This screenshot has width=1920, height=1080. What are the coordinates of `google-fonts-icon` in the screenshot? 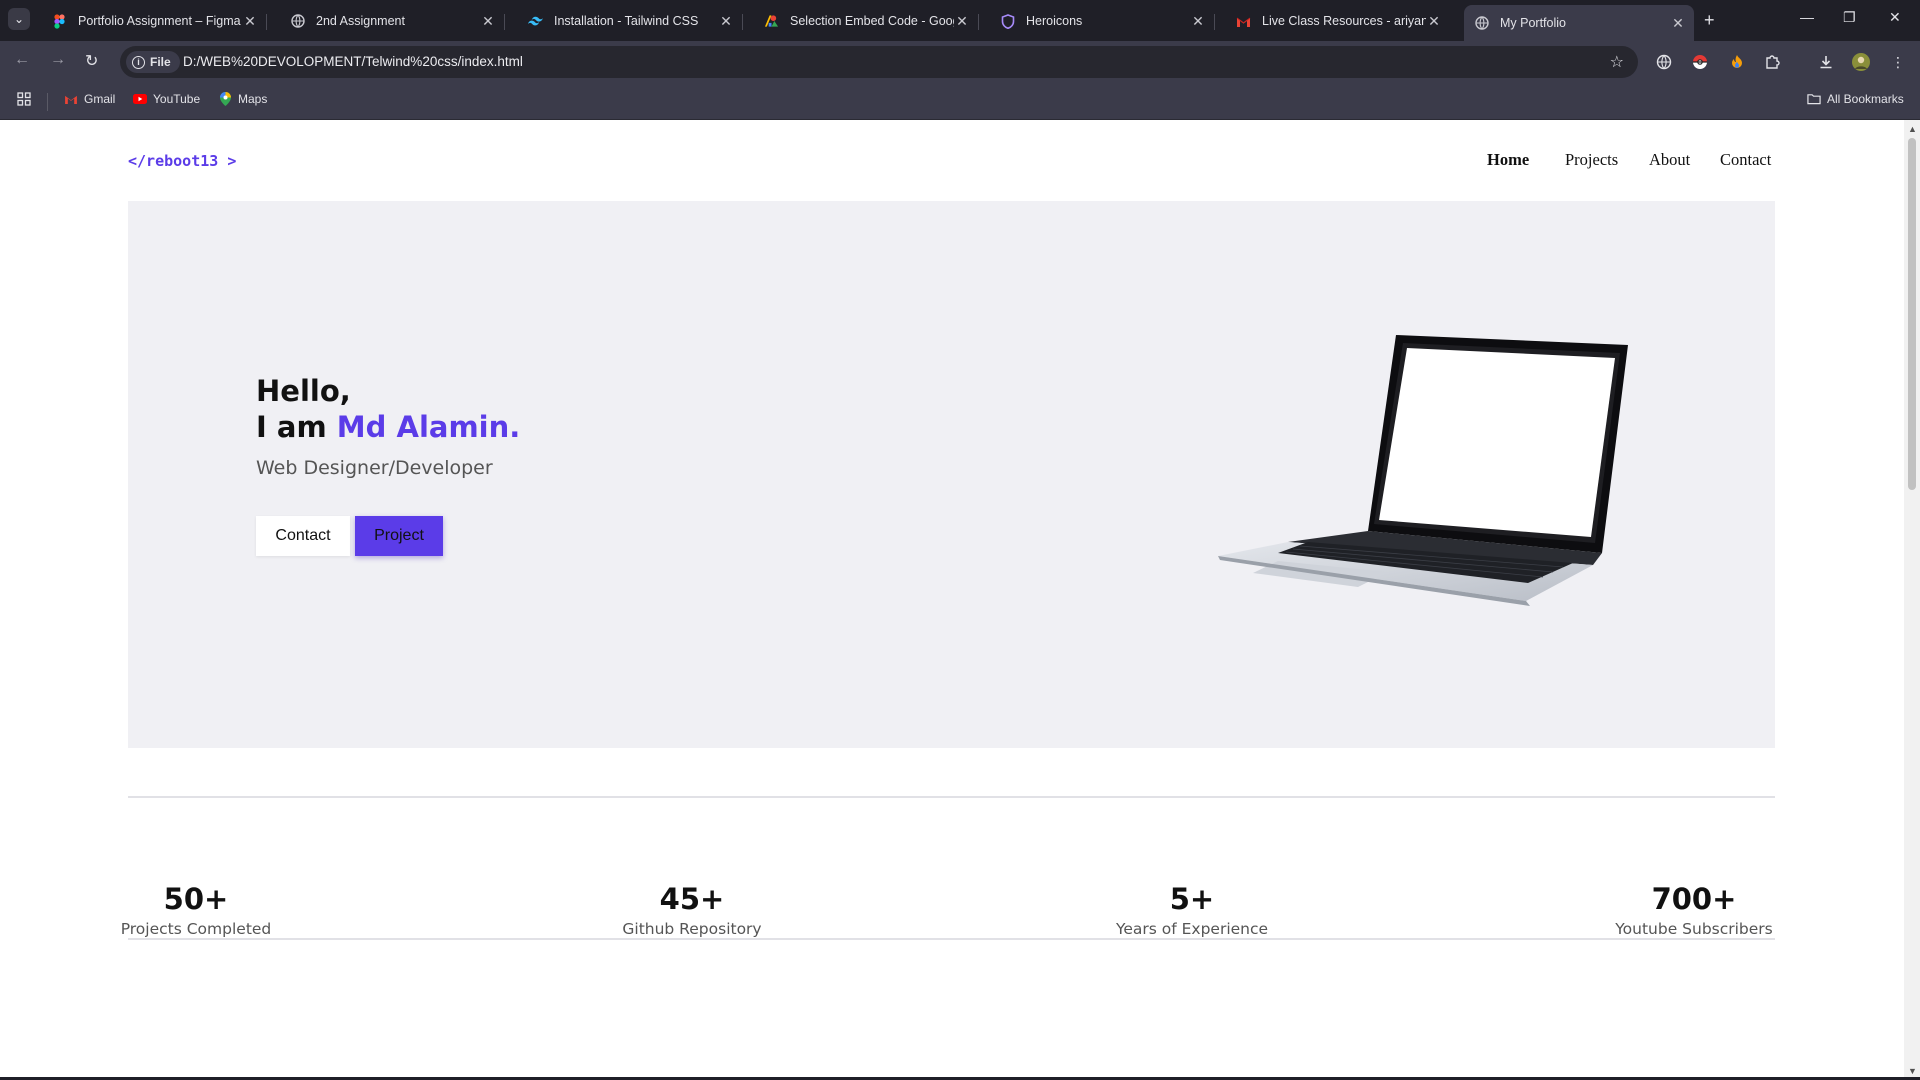 It's located at (771, 21).